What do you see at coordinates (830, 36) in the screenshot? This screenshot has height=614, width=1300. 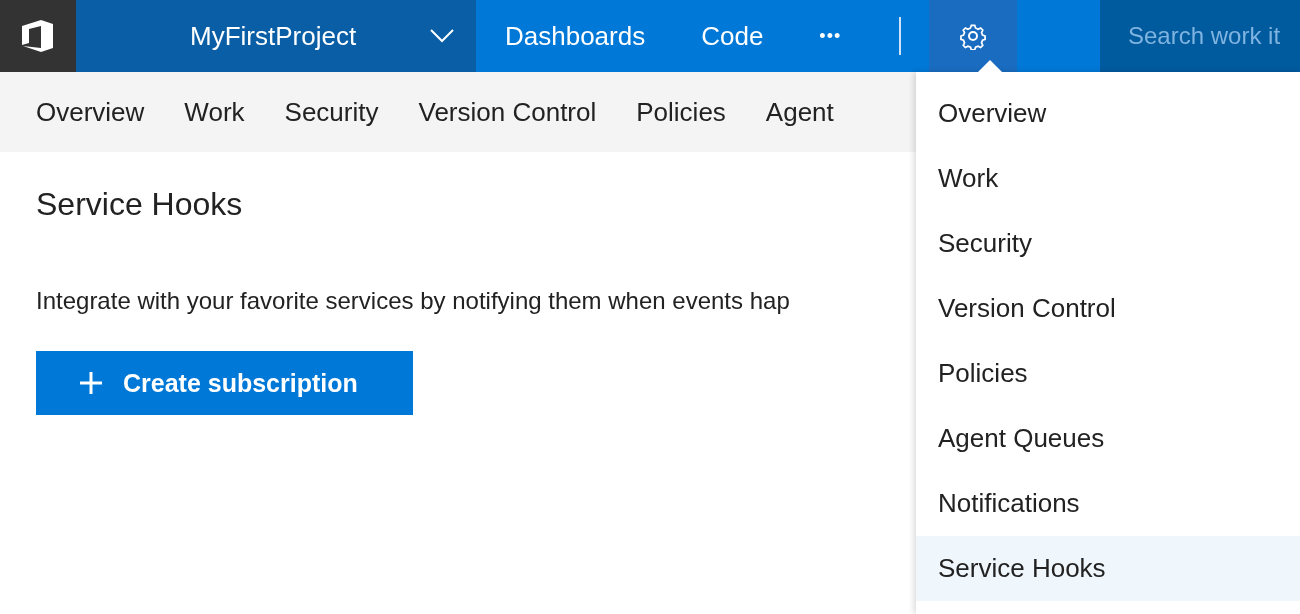 I see `more-button: •••` at bounding box center [830, 36].